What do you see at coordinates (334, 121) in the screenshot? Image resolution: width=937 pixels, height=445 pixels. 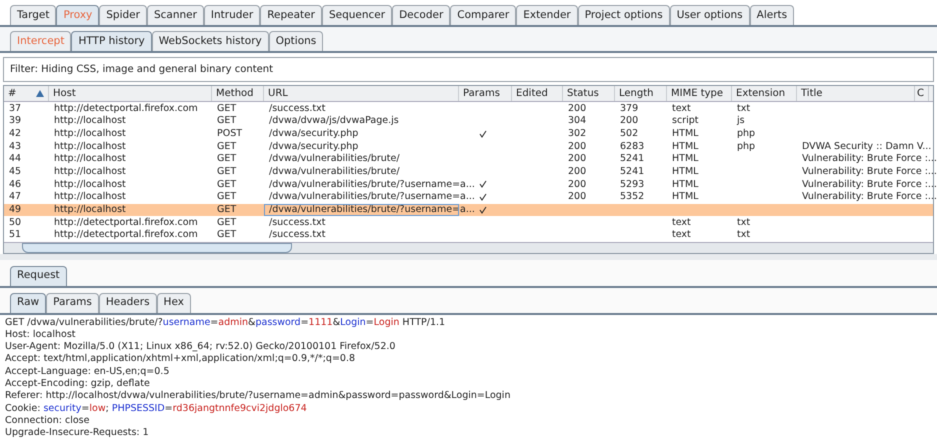 I see `table-cell: /dvwa/dvwa/js/dvwaPage.js` at bounding box center [334, 121].